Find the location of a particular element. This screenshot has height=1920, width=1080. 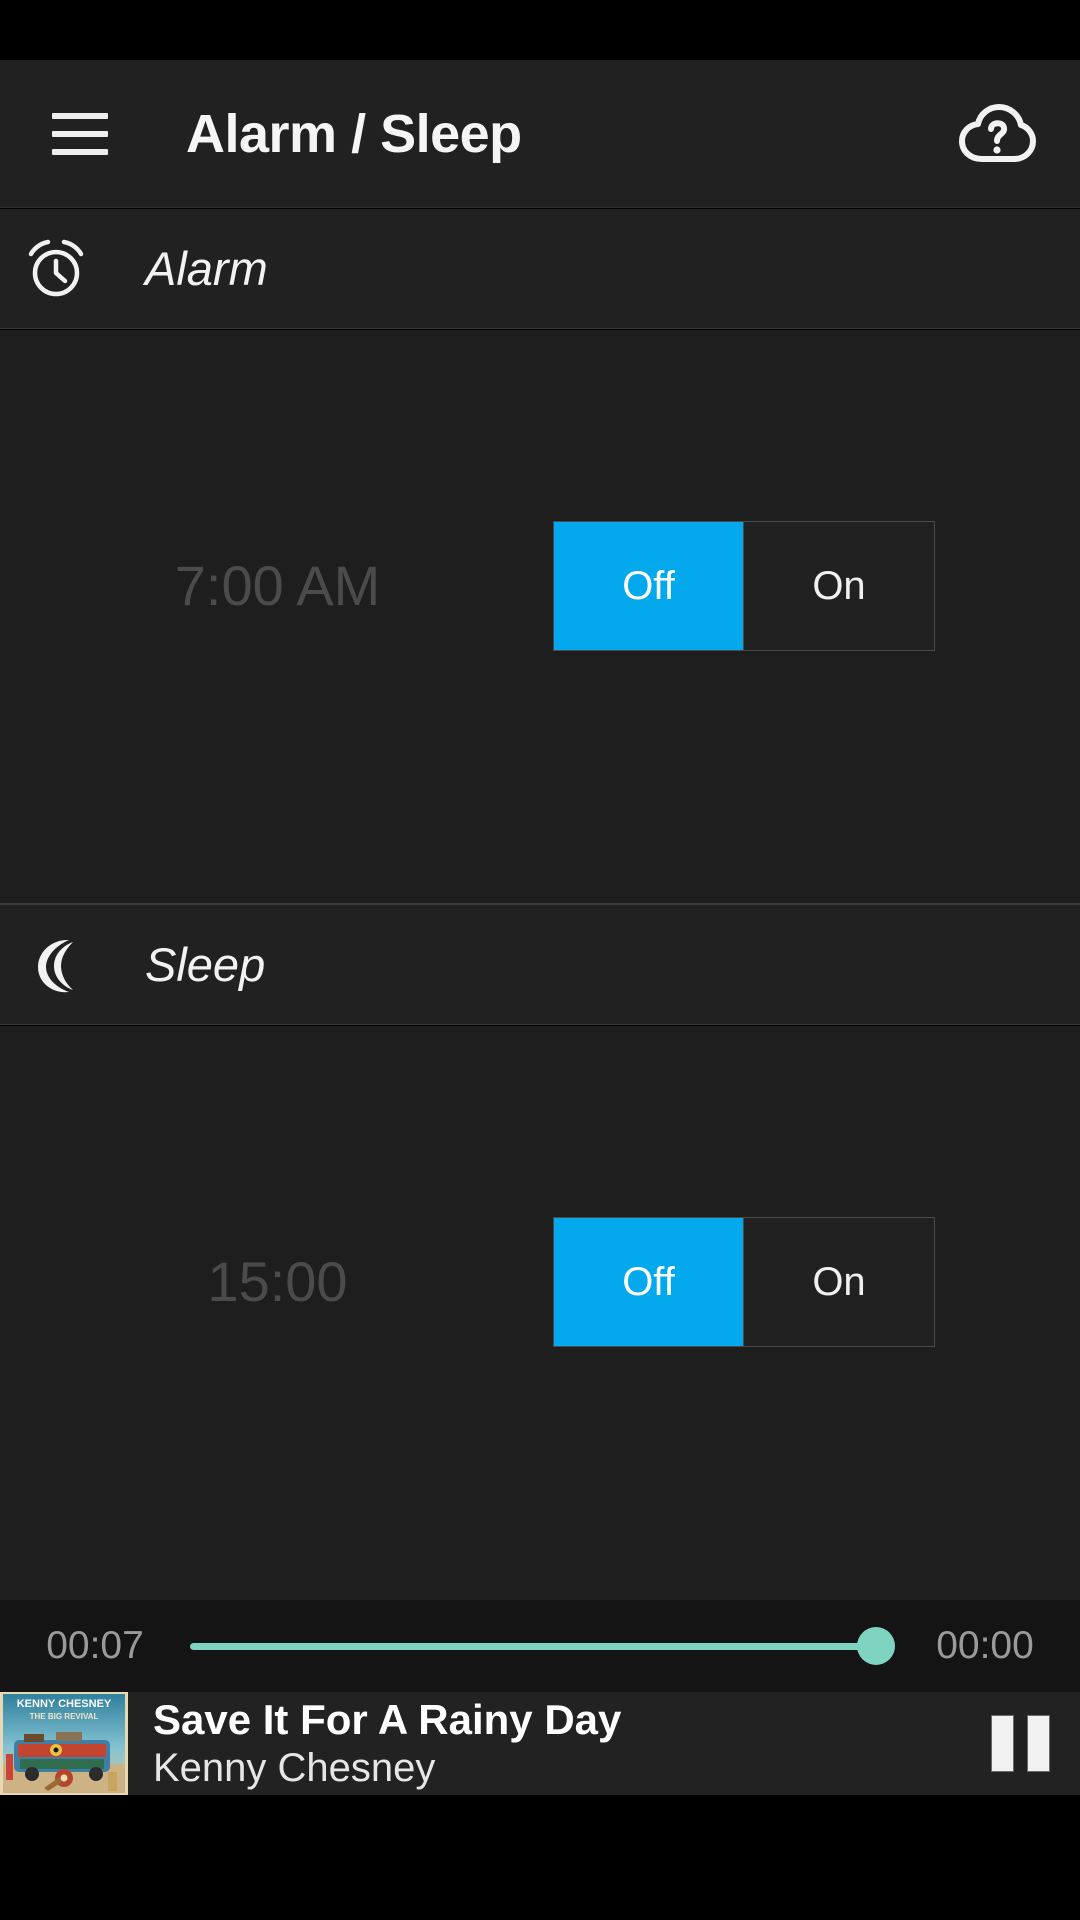

track-meta: Save It For A Rainy Day Kenny Chesney is located at coordinates (556, 1744).